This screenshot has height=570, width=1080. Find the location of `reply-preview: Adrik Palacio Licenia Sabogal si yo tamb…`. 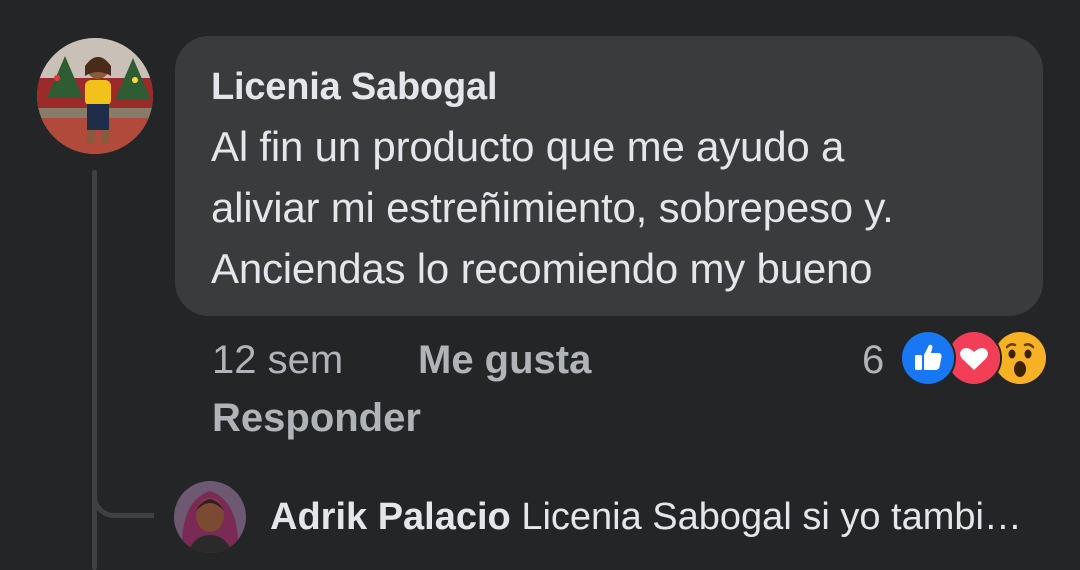

reply-preview: Adrik Palacio Licenia Sabogal si yo tamb… is located at coordinates (646, 517).